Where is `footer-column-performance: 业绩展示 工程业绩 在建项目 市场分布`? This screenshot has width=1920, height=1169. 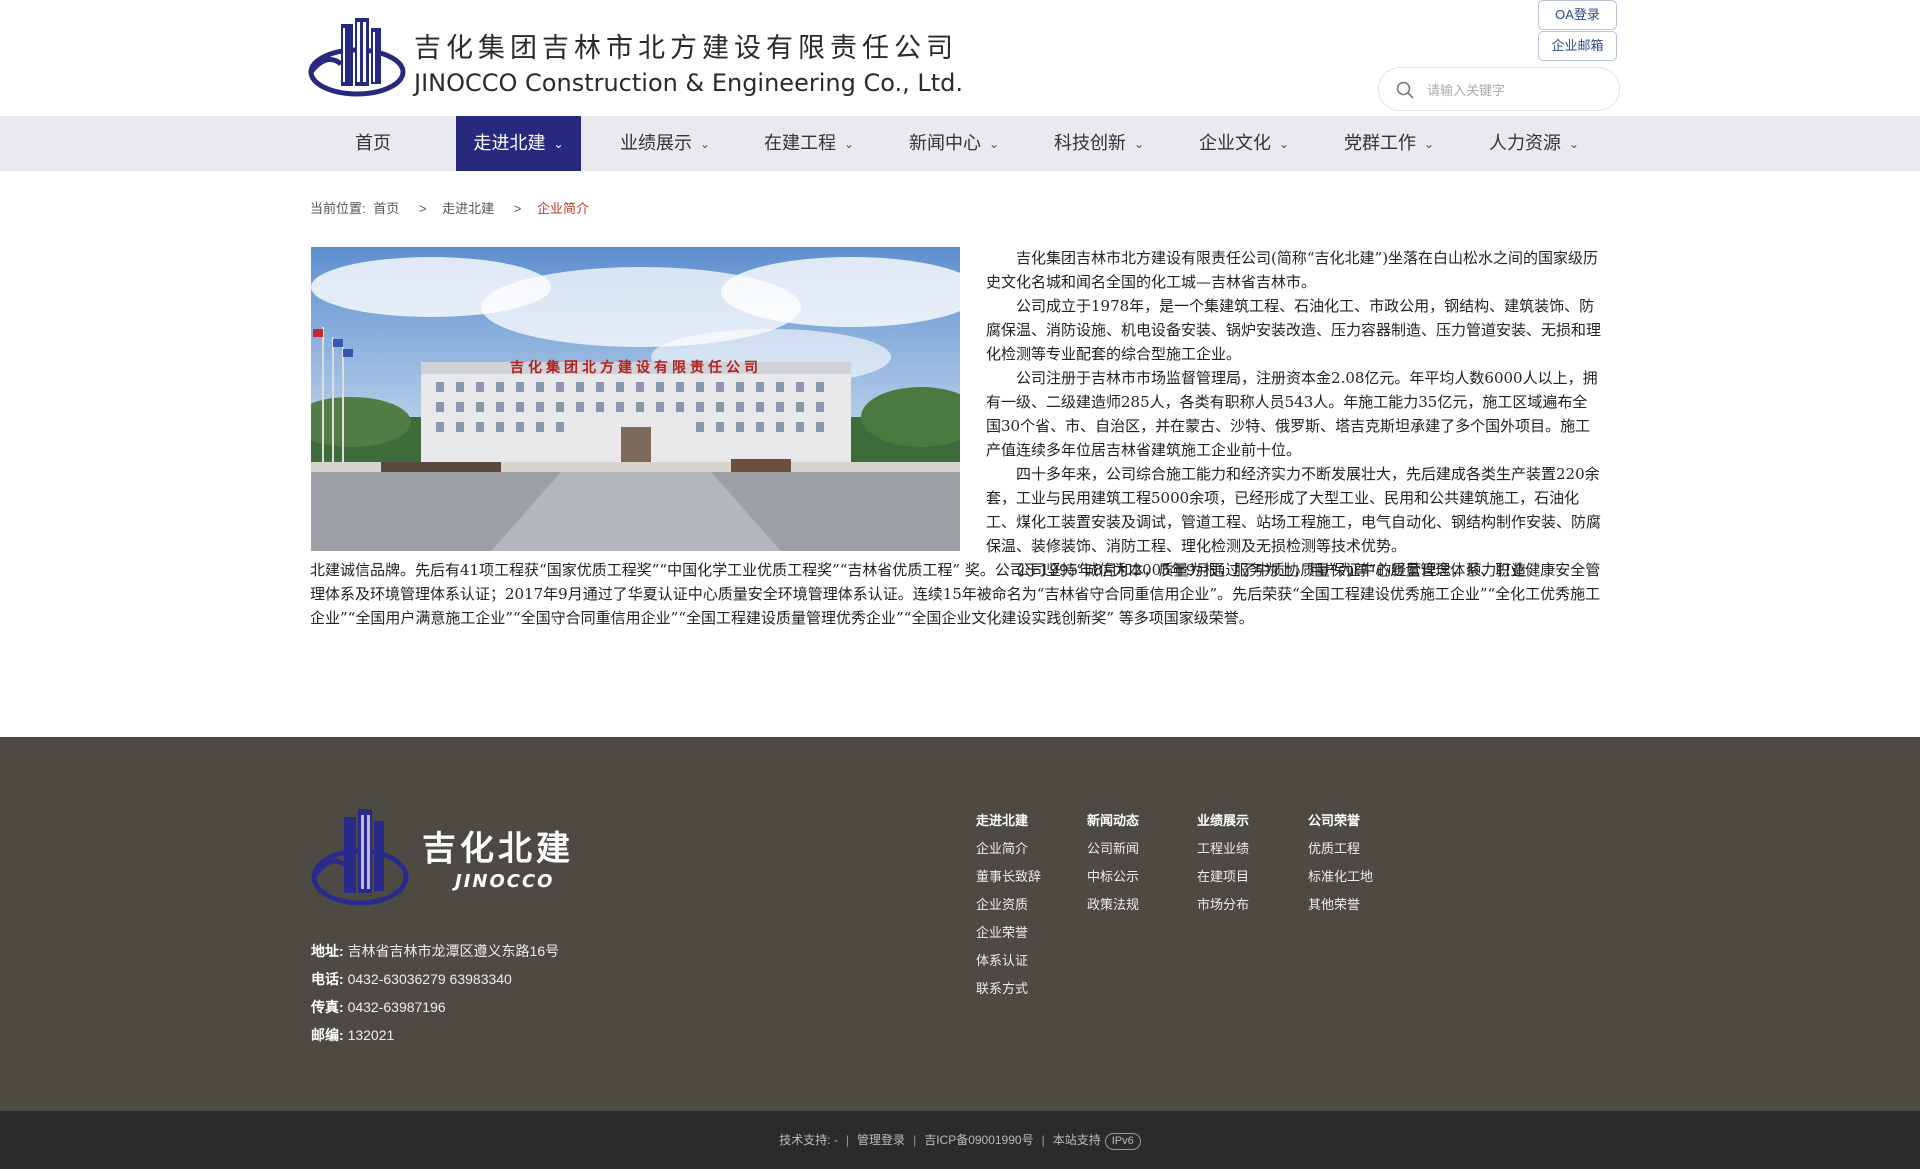
footer-column-performance: 业绩展示 工程业绩 在建项目 市场分布 is located at coordinates (1223, 863).